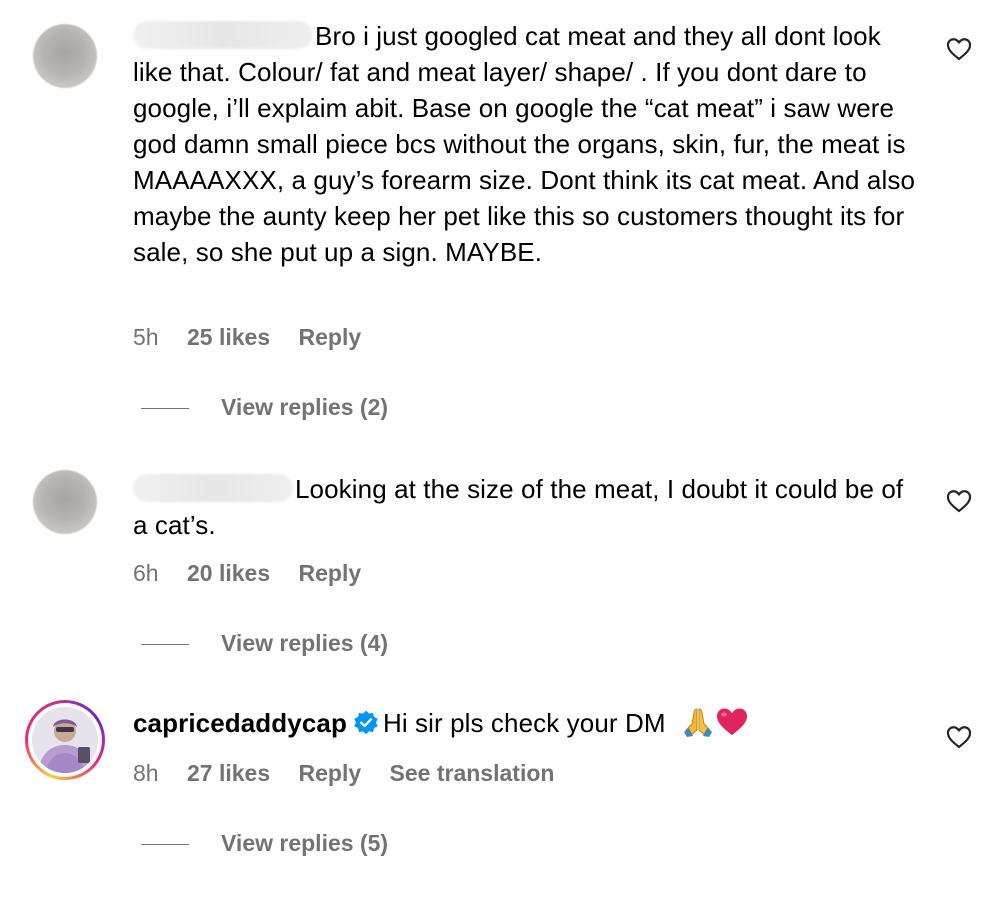 This screenshot has height=904, width=996. What do you see at coordinates (524, 723) in the screenshot?
I see `comment-text: Hi sir pls check your DM` at bounding box center [524, 723].